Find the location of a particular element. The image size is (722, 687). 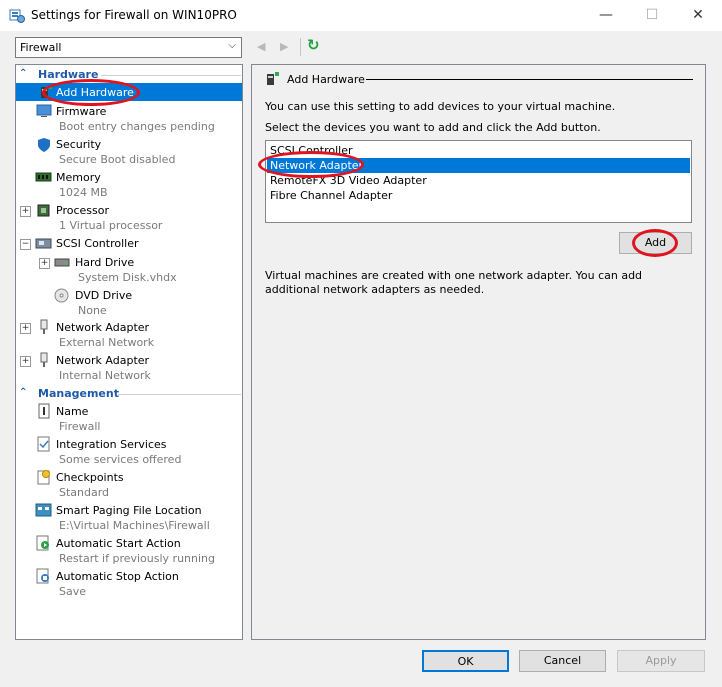

maximize-button: ☐ is located at coordinates (652, 15).